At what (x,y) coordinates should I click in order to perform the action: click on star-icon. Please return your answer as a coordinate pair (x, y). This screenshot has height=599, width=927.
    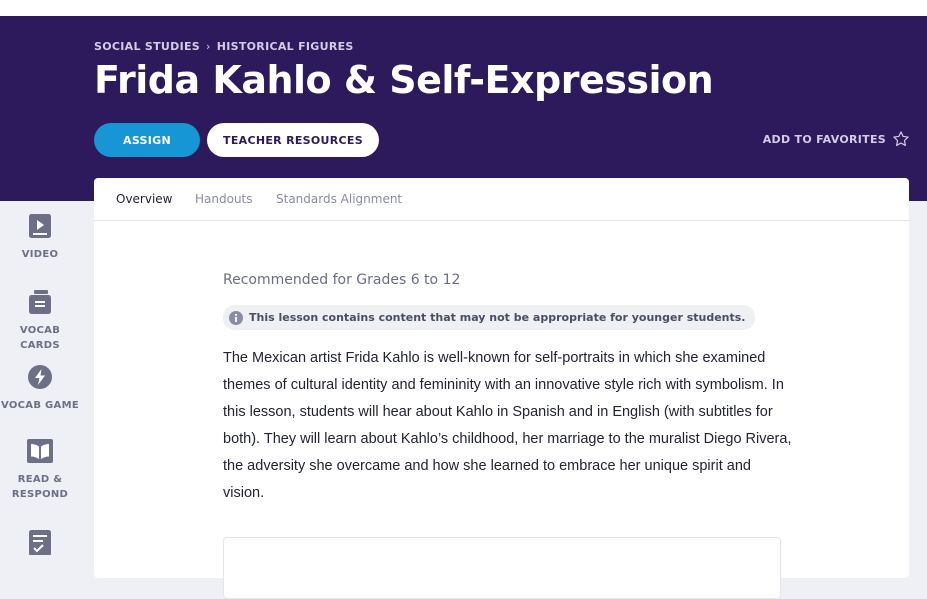
    Looking at the image, I should click on (901, 139).